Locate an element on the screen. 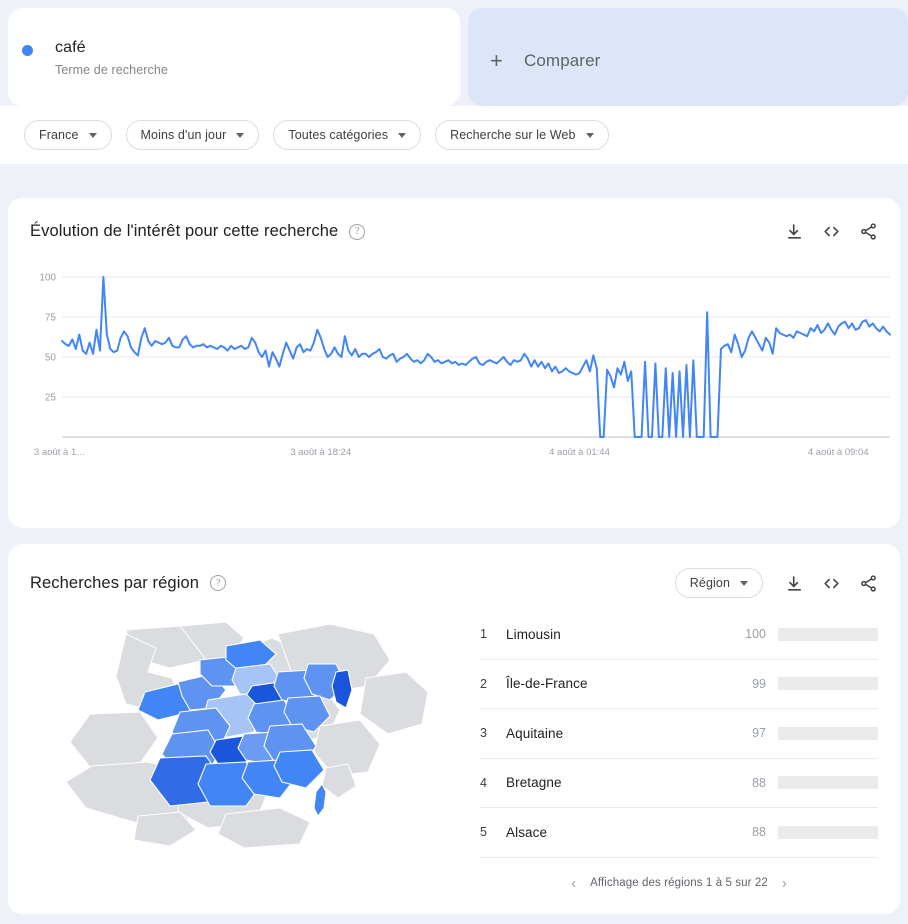  filter-timerange: Moins d'un jour is located at coordinates (192, 135).